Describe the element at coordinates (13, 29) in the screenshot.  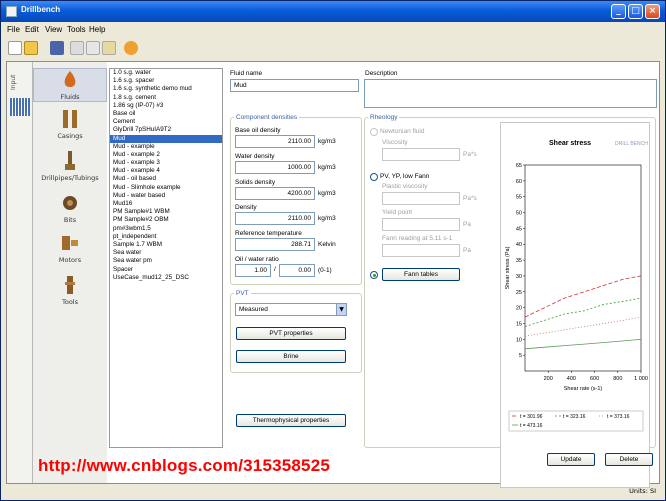
I see `menu-file: File` at that location.